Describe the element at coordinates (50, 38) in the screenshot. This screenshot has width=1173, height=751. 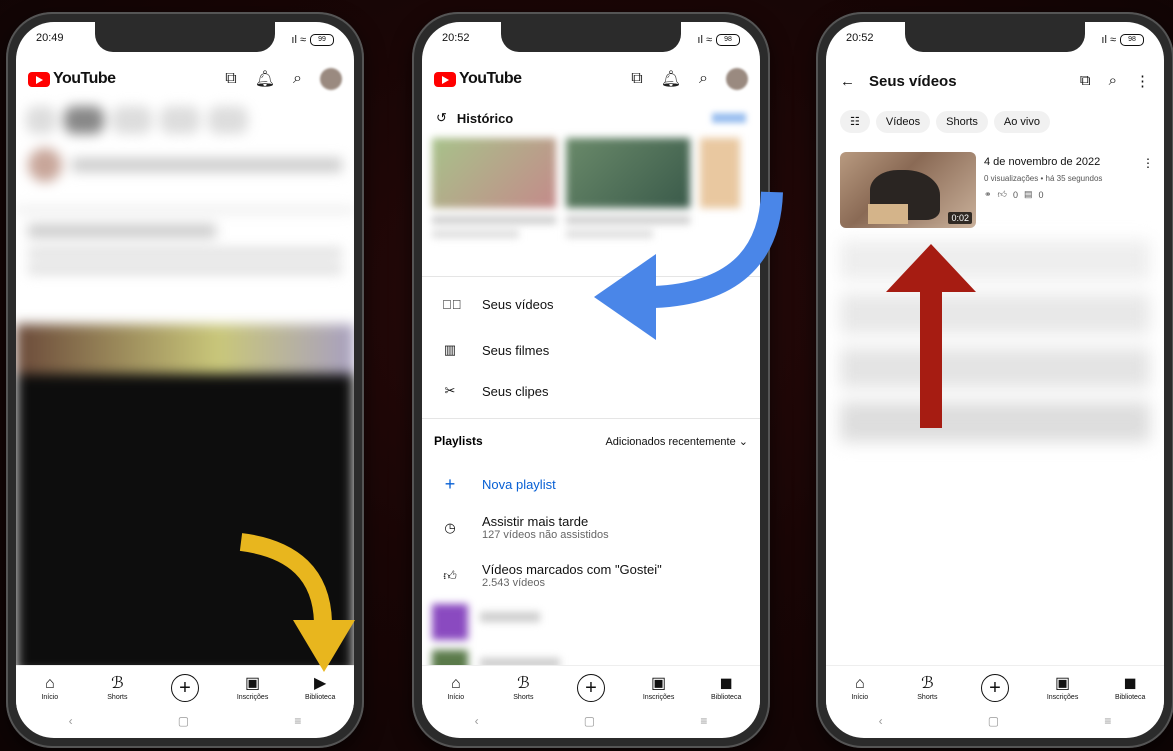
I see `status-time: 20:49` at that location.